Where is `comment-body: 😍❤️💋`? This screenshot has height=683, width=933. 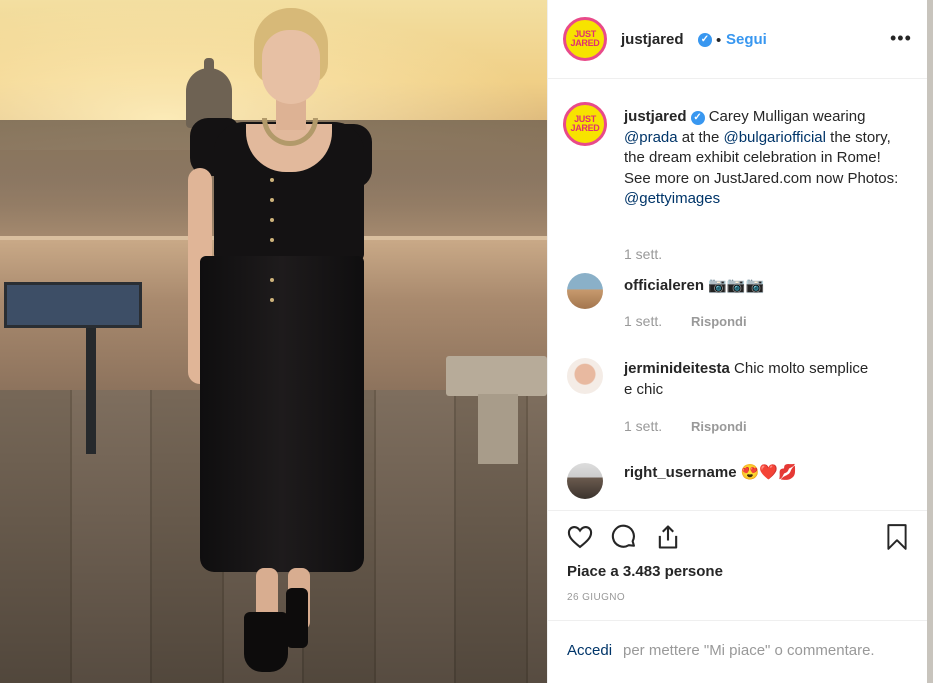
comment-body: 😍❤️💋 is located at coordinates (766, 472).